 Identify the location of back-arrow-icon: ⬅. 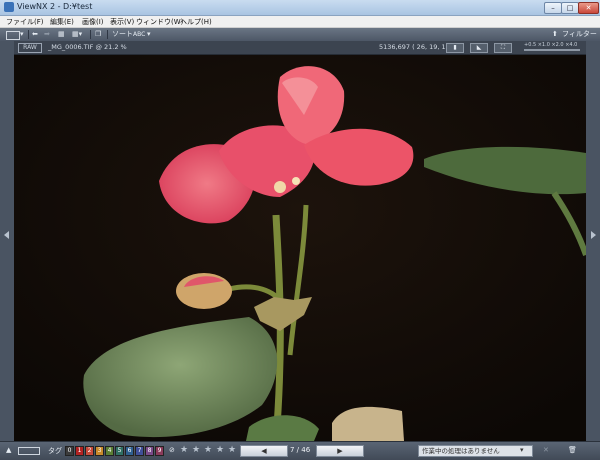
(35, 34).